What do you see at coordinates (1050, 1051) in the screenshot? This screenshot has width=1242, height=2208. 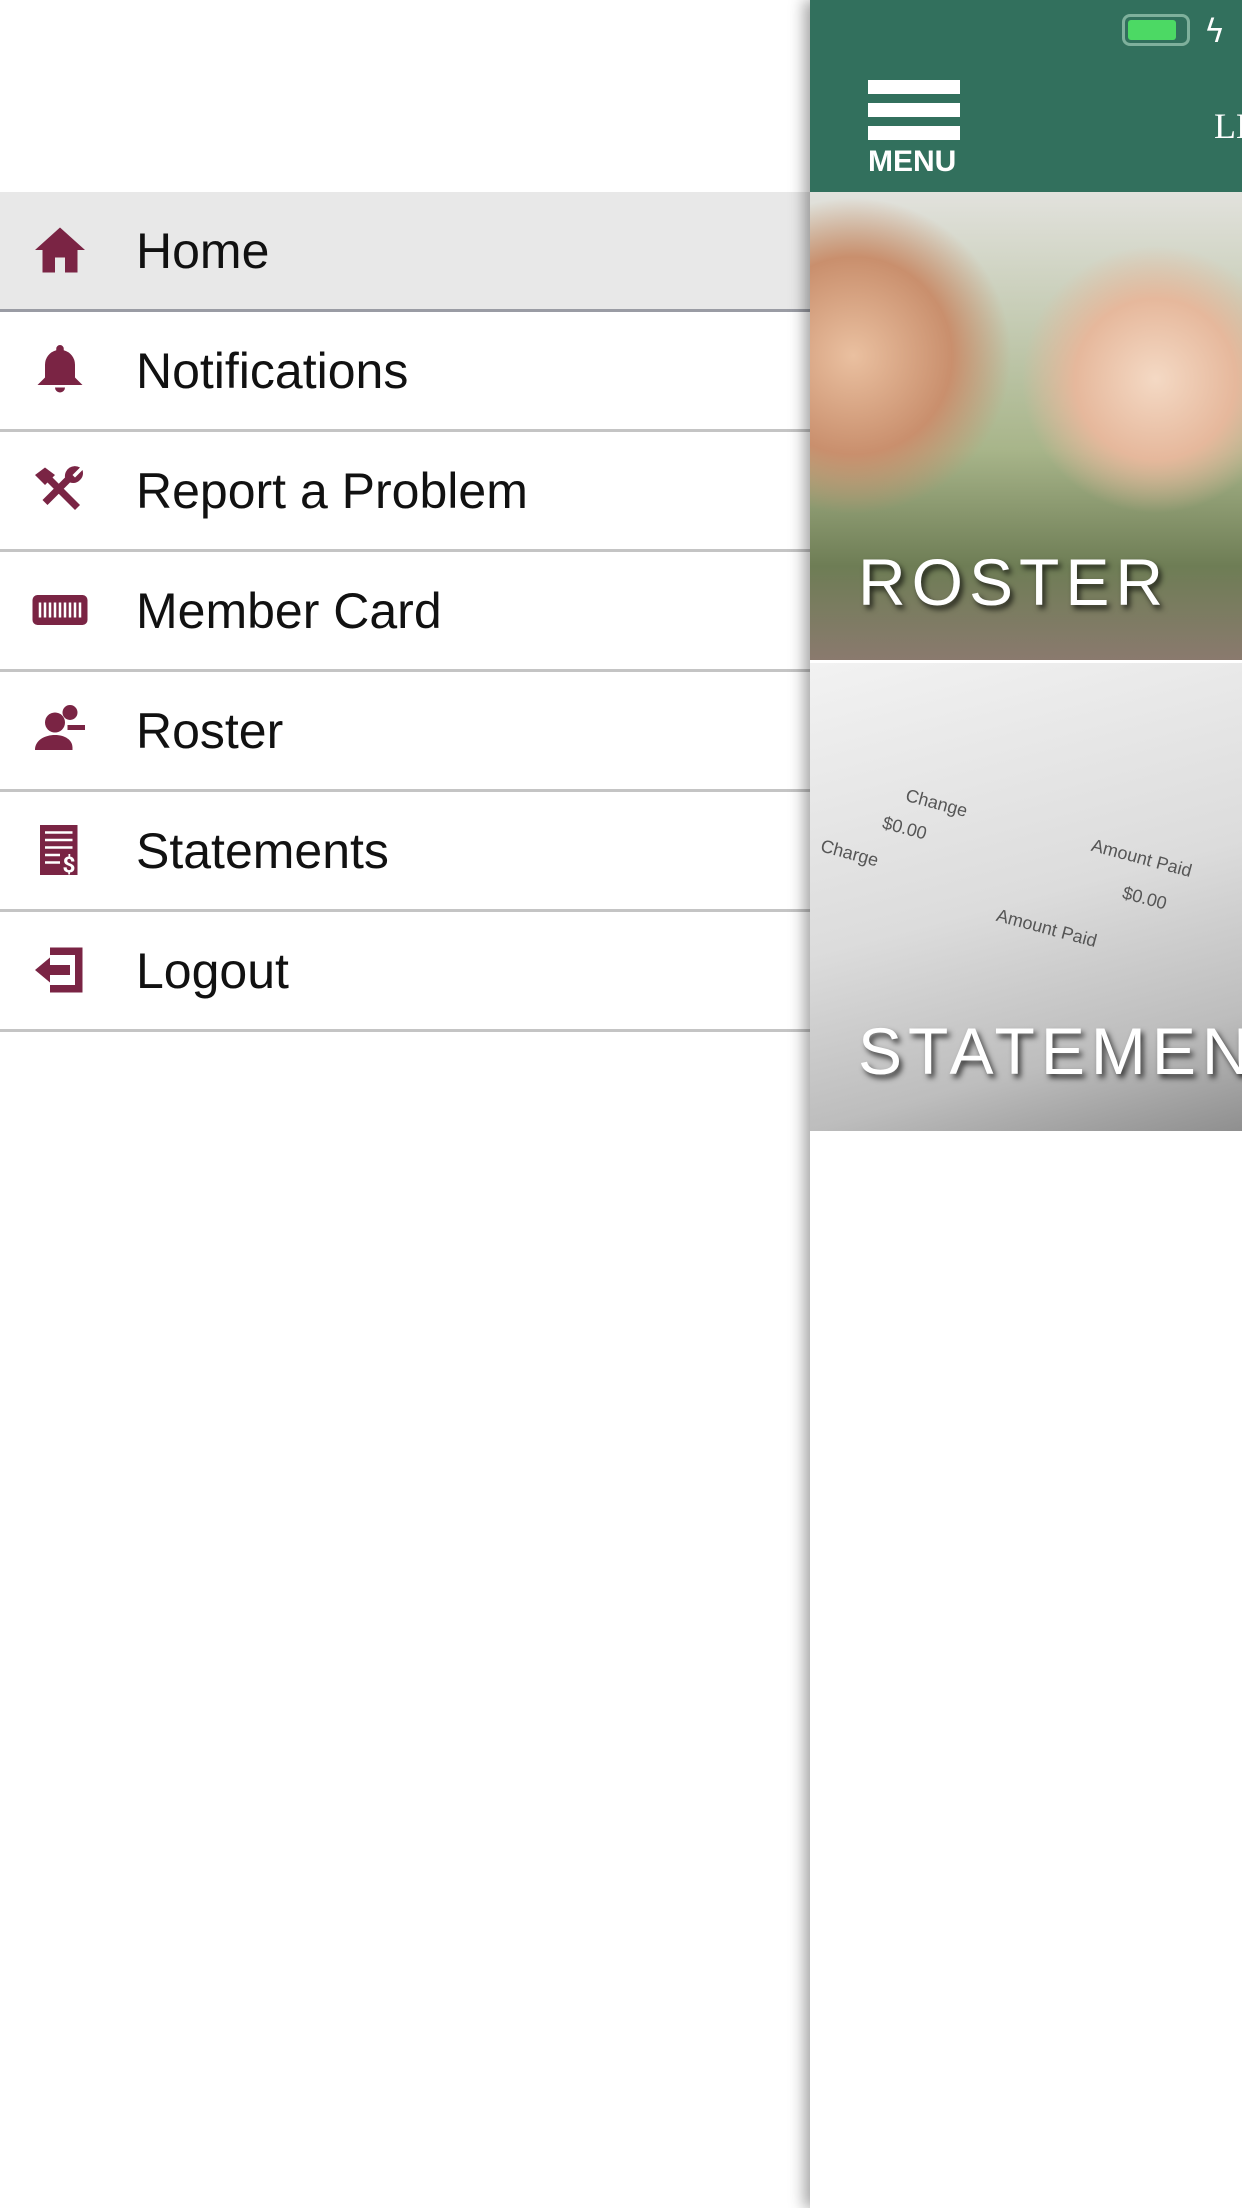 I see `tile-caption: STATEMENTS` at bounding box center [1050, 1051].